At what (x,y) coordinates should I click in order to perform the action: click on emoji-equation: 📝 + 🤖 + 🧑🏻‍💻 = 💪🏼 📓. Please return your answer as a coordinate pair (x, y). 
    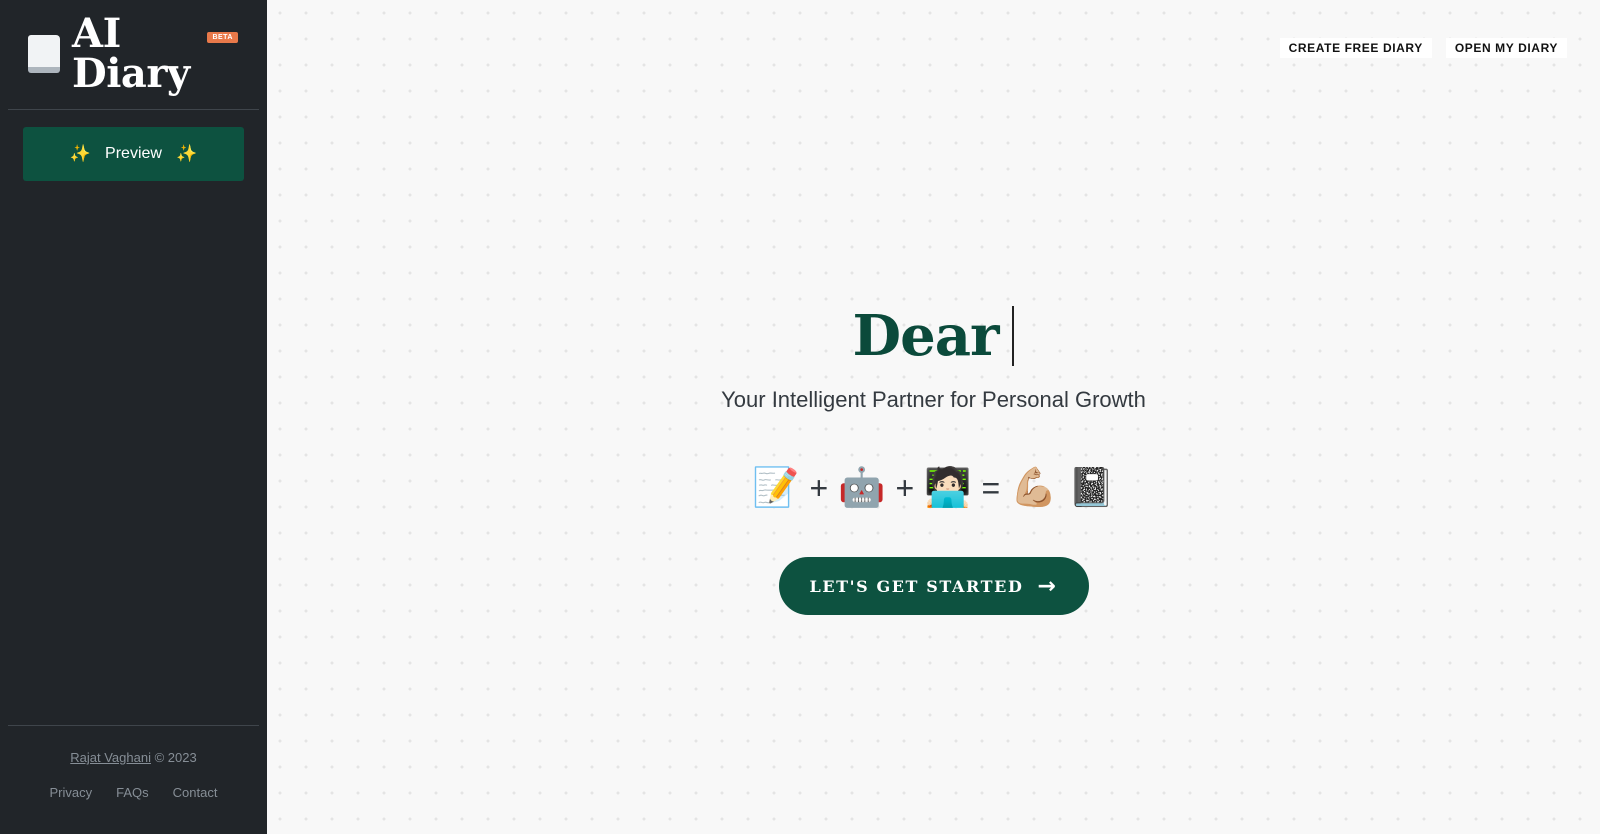
    Looking at the image, I should click on (933, 488).